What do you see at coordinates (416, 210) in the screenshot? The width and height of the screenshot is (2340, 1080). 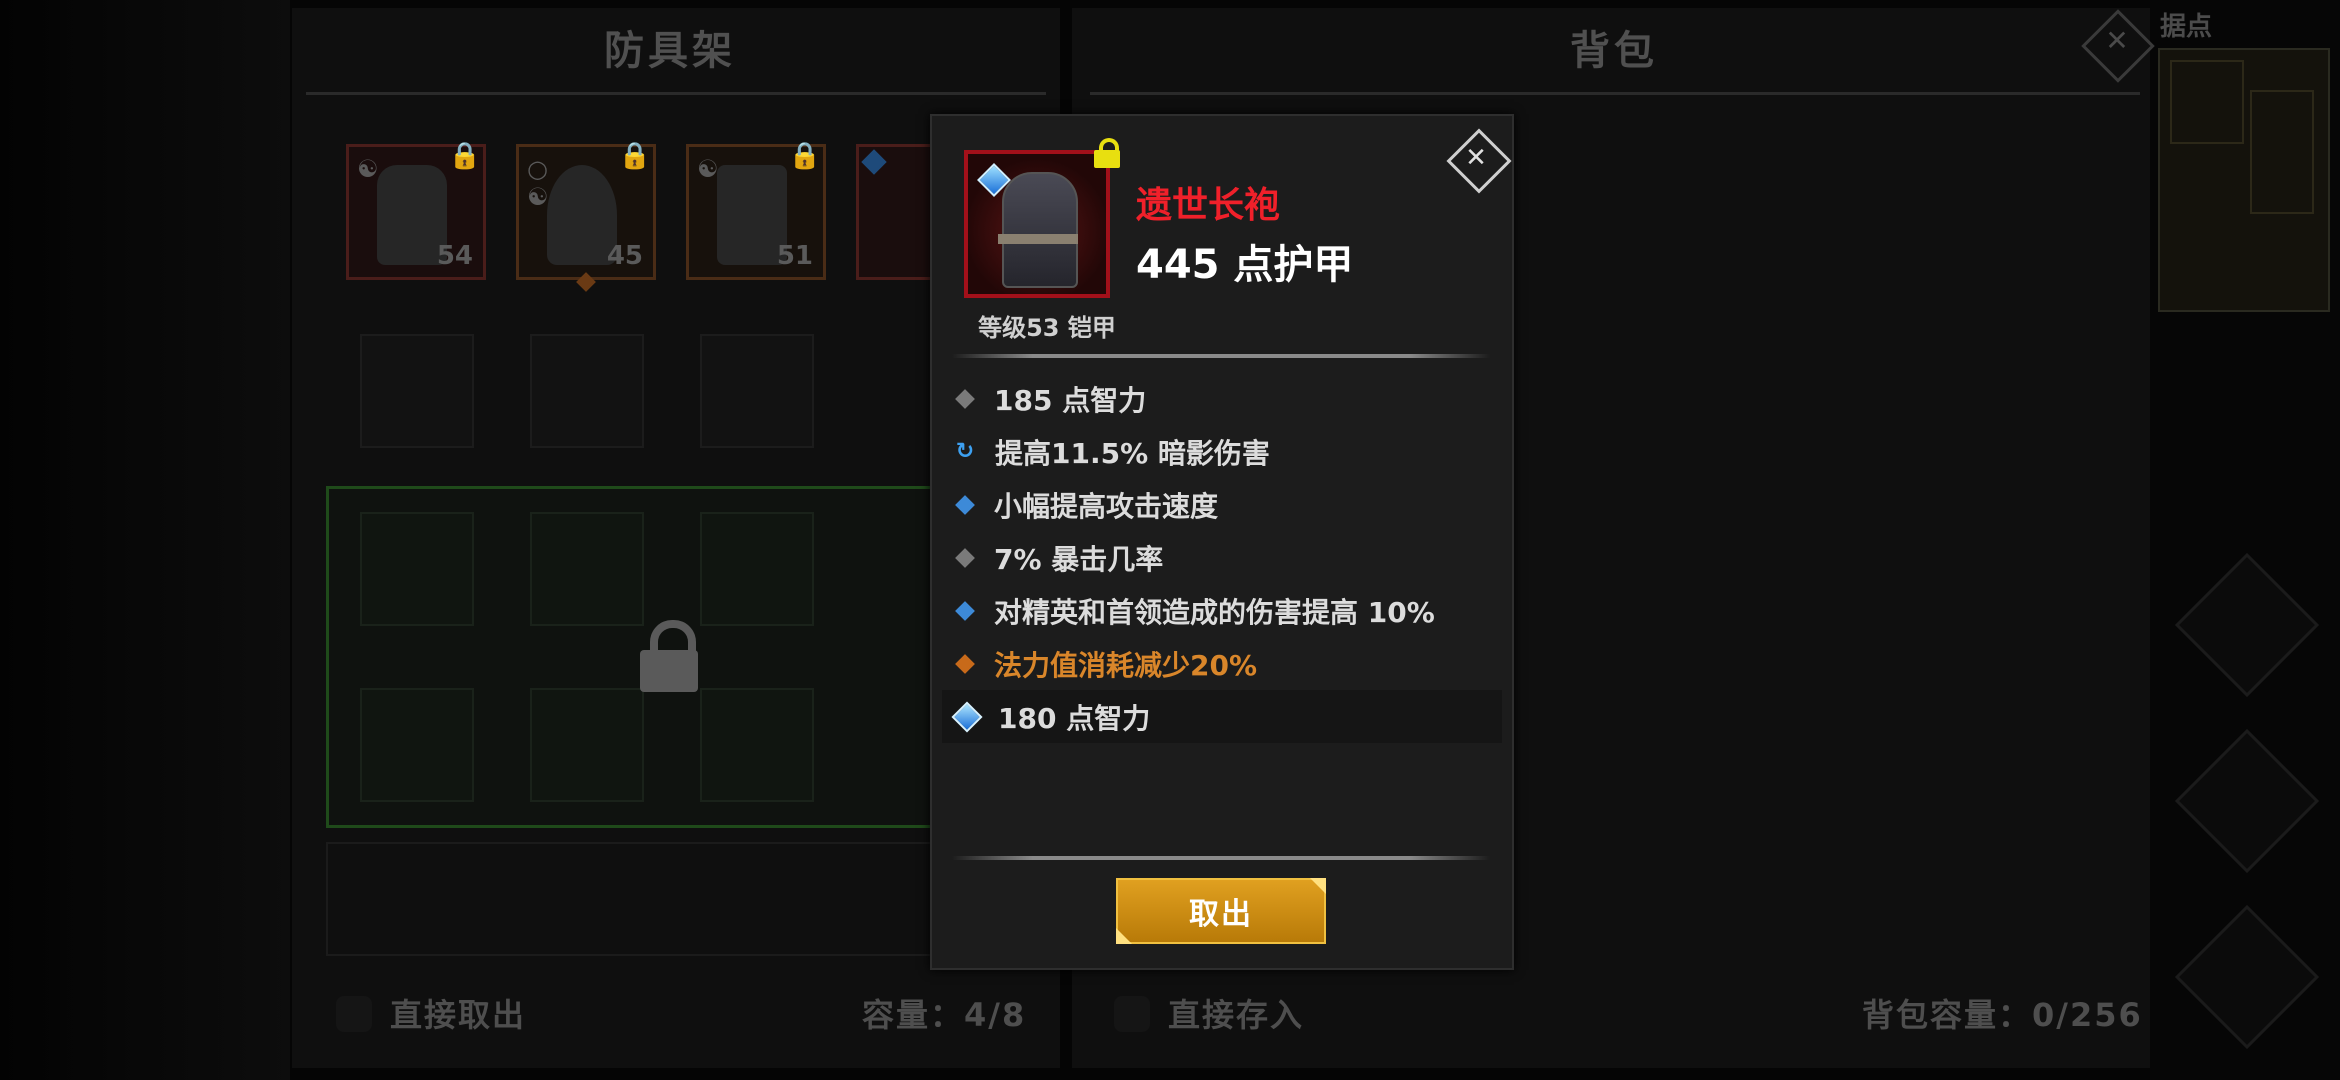 I see `armor-slot-helmet: ☯ 🔒 54` at bounding box center [416, 210].